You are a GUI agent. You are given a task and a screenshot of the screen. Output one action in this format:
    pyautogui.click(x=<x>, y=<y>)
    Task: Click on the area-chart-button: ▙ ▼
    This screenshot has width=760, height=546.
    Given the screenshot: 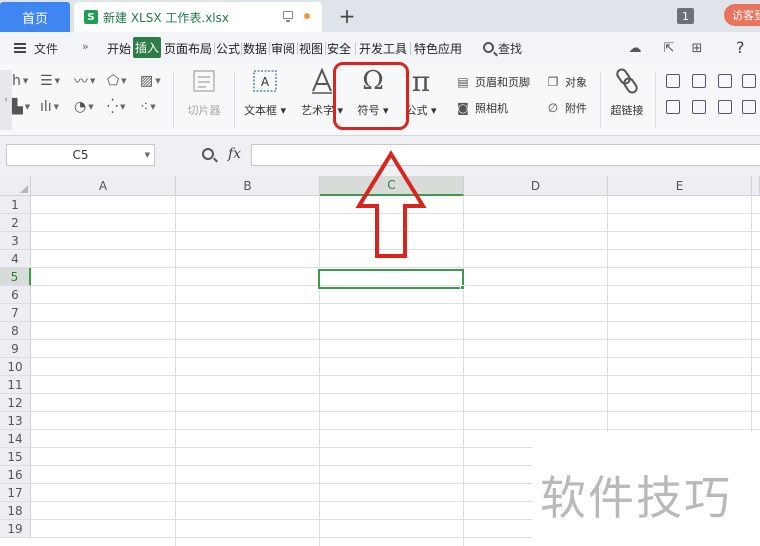 What is the action you would take?
    pyautogui.click(x=21, y=107)
    